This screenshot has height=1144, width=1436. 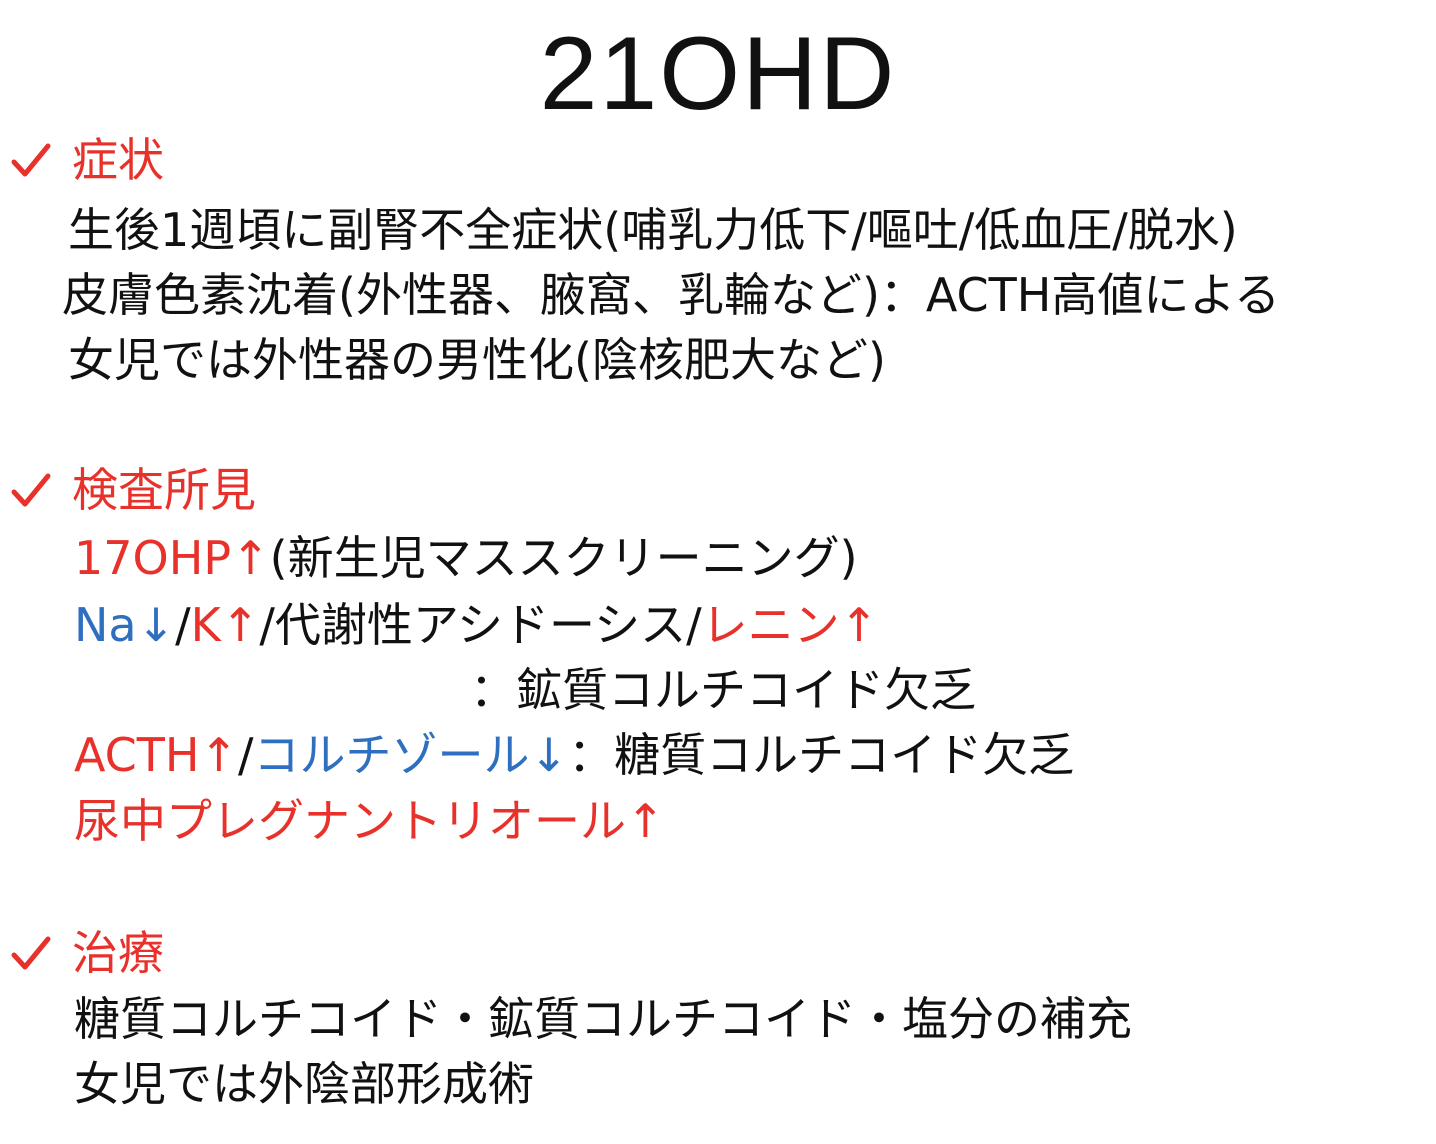 I want to click on glucocorticoid-deficiency-text: ：糖質コルチコイド欠乏, so click(x=821, y=755).